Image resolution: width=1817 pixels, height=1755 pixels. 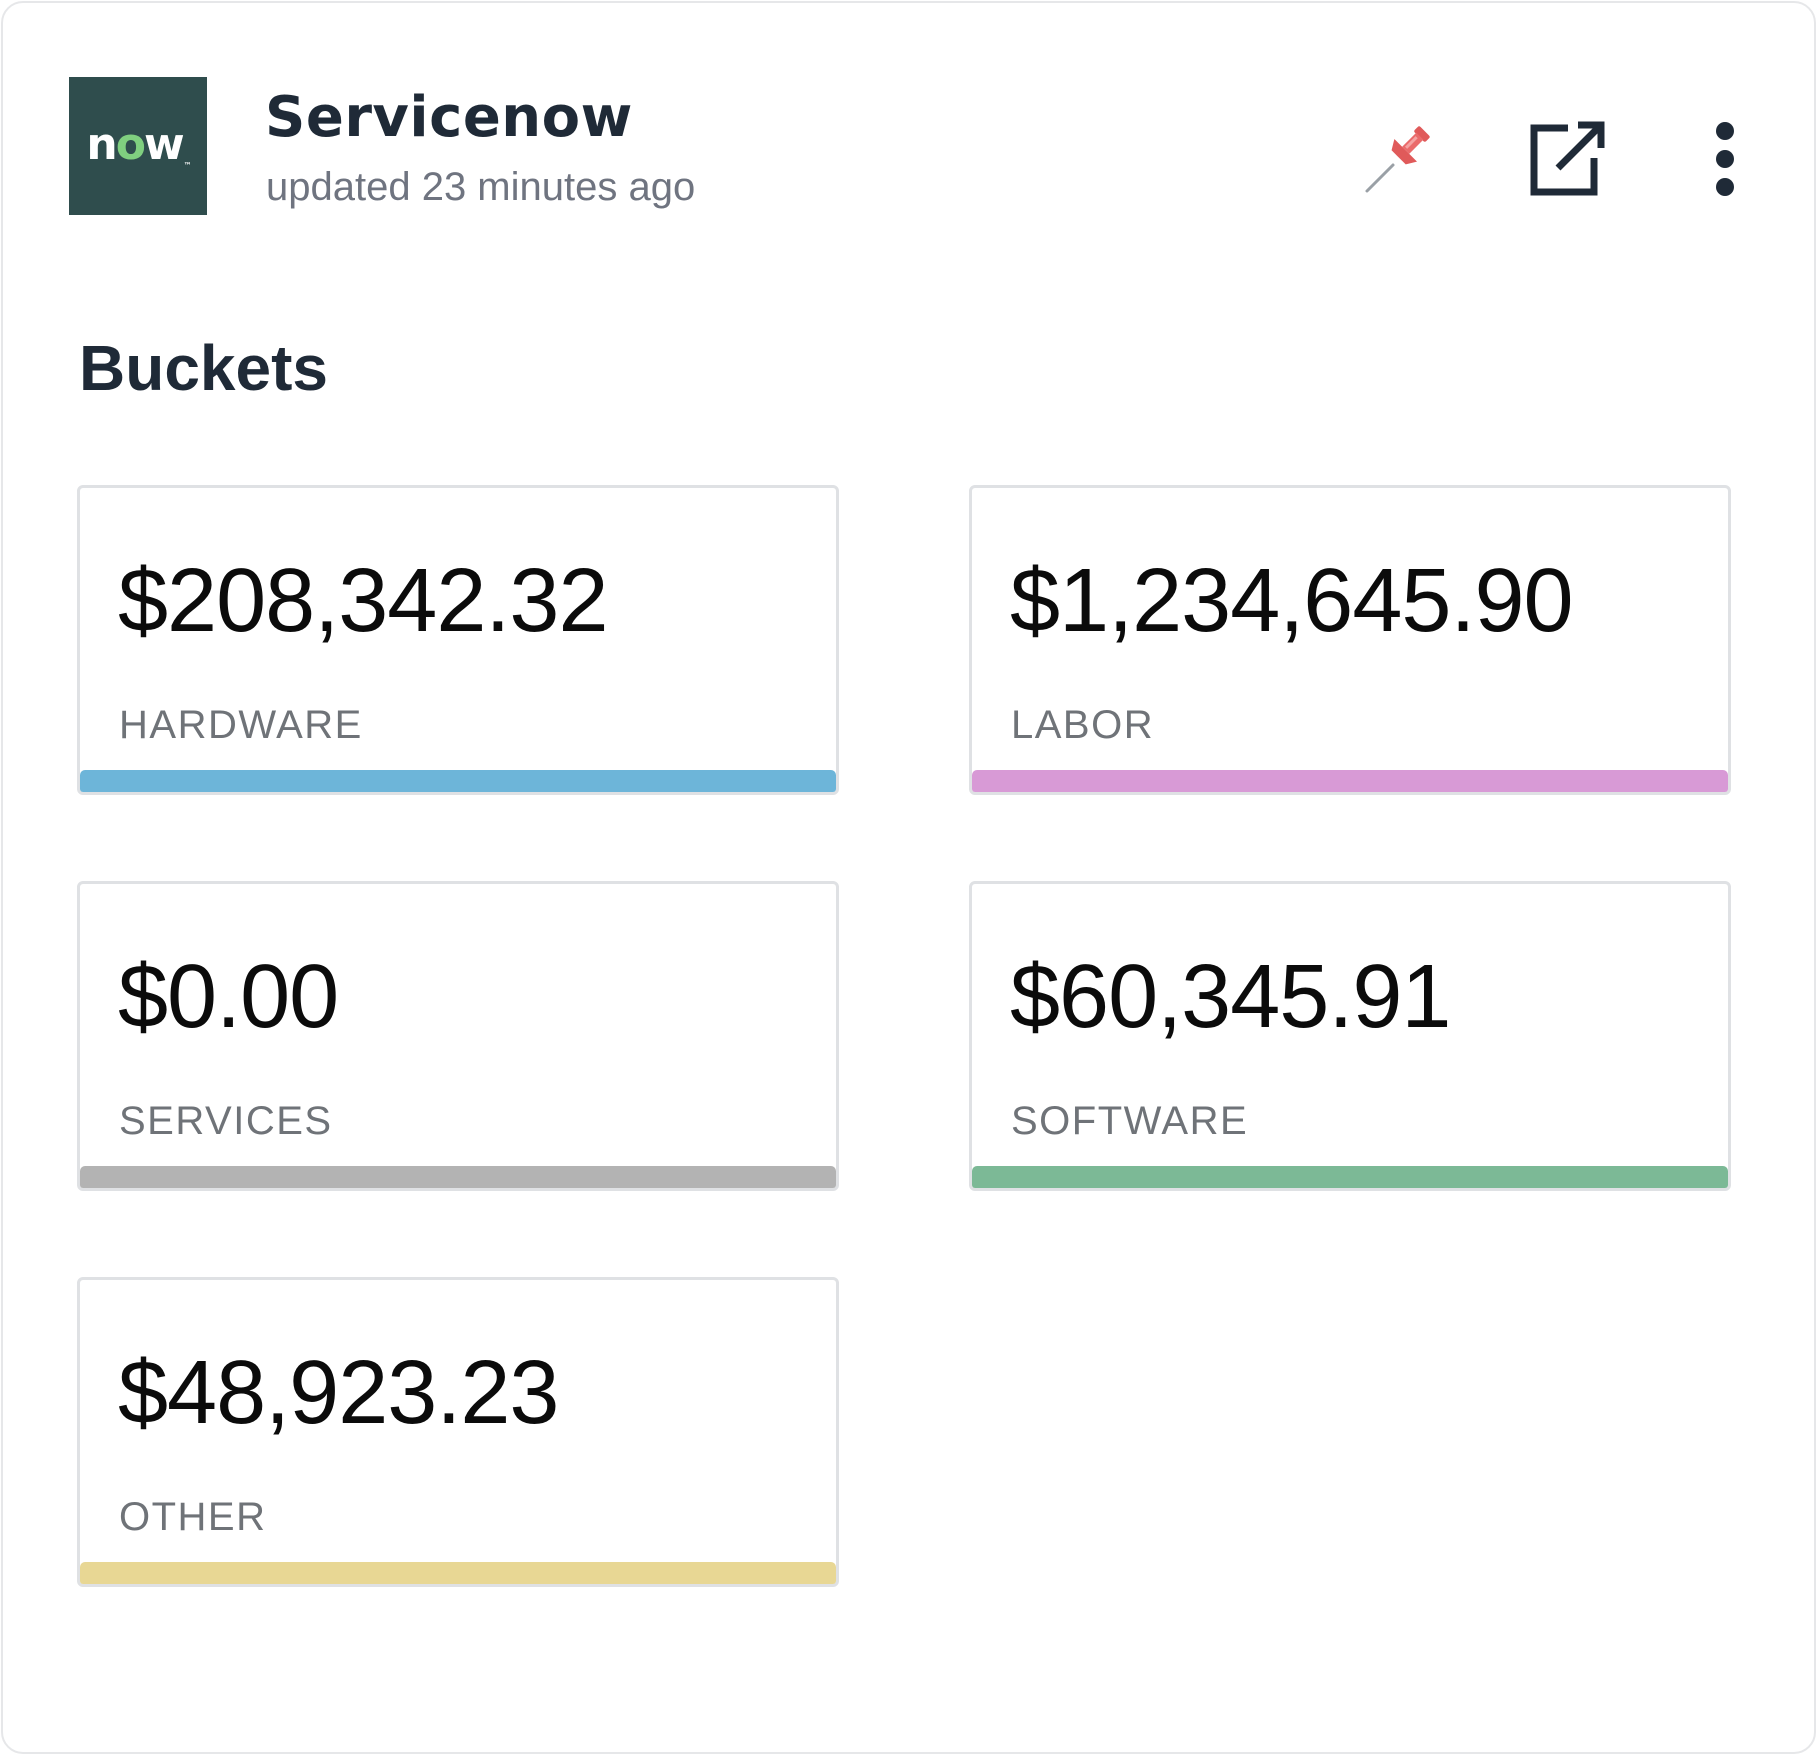 I want to click on bucket-card-hardware: $208,342.32 HARDWARE, so click(x=458, y=640).